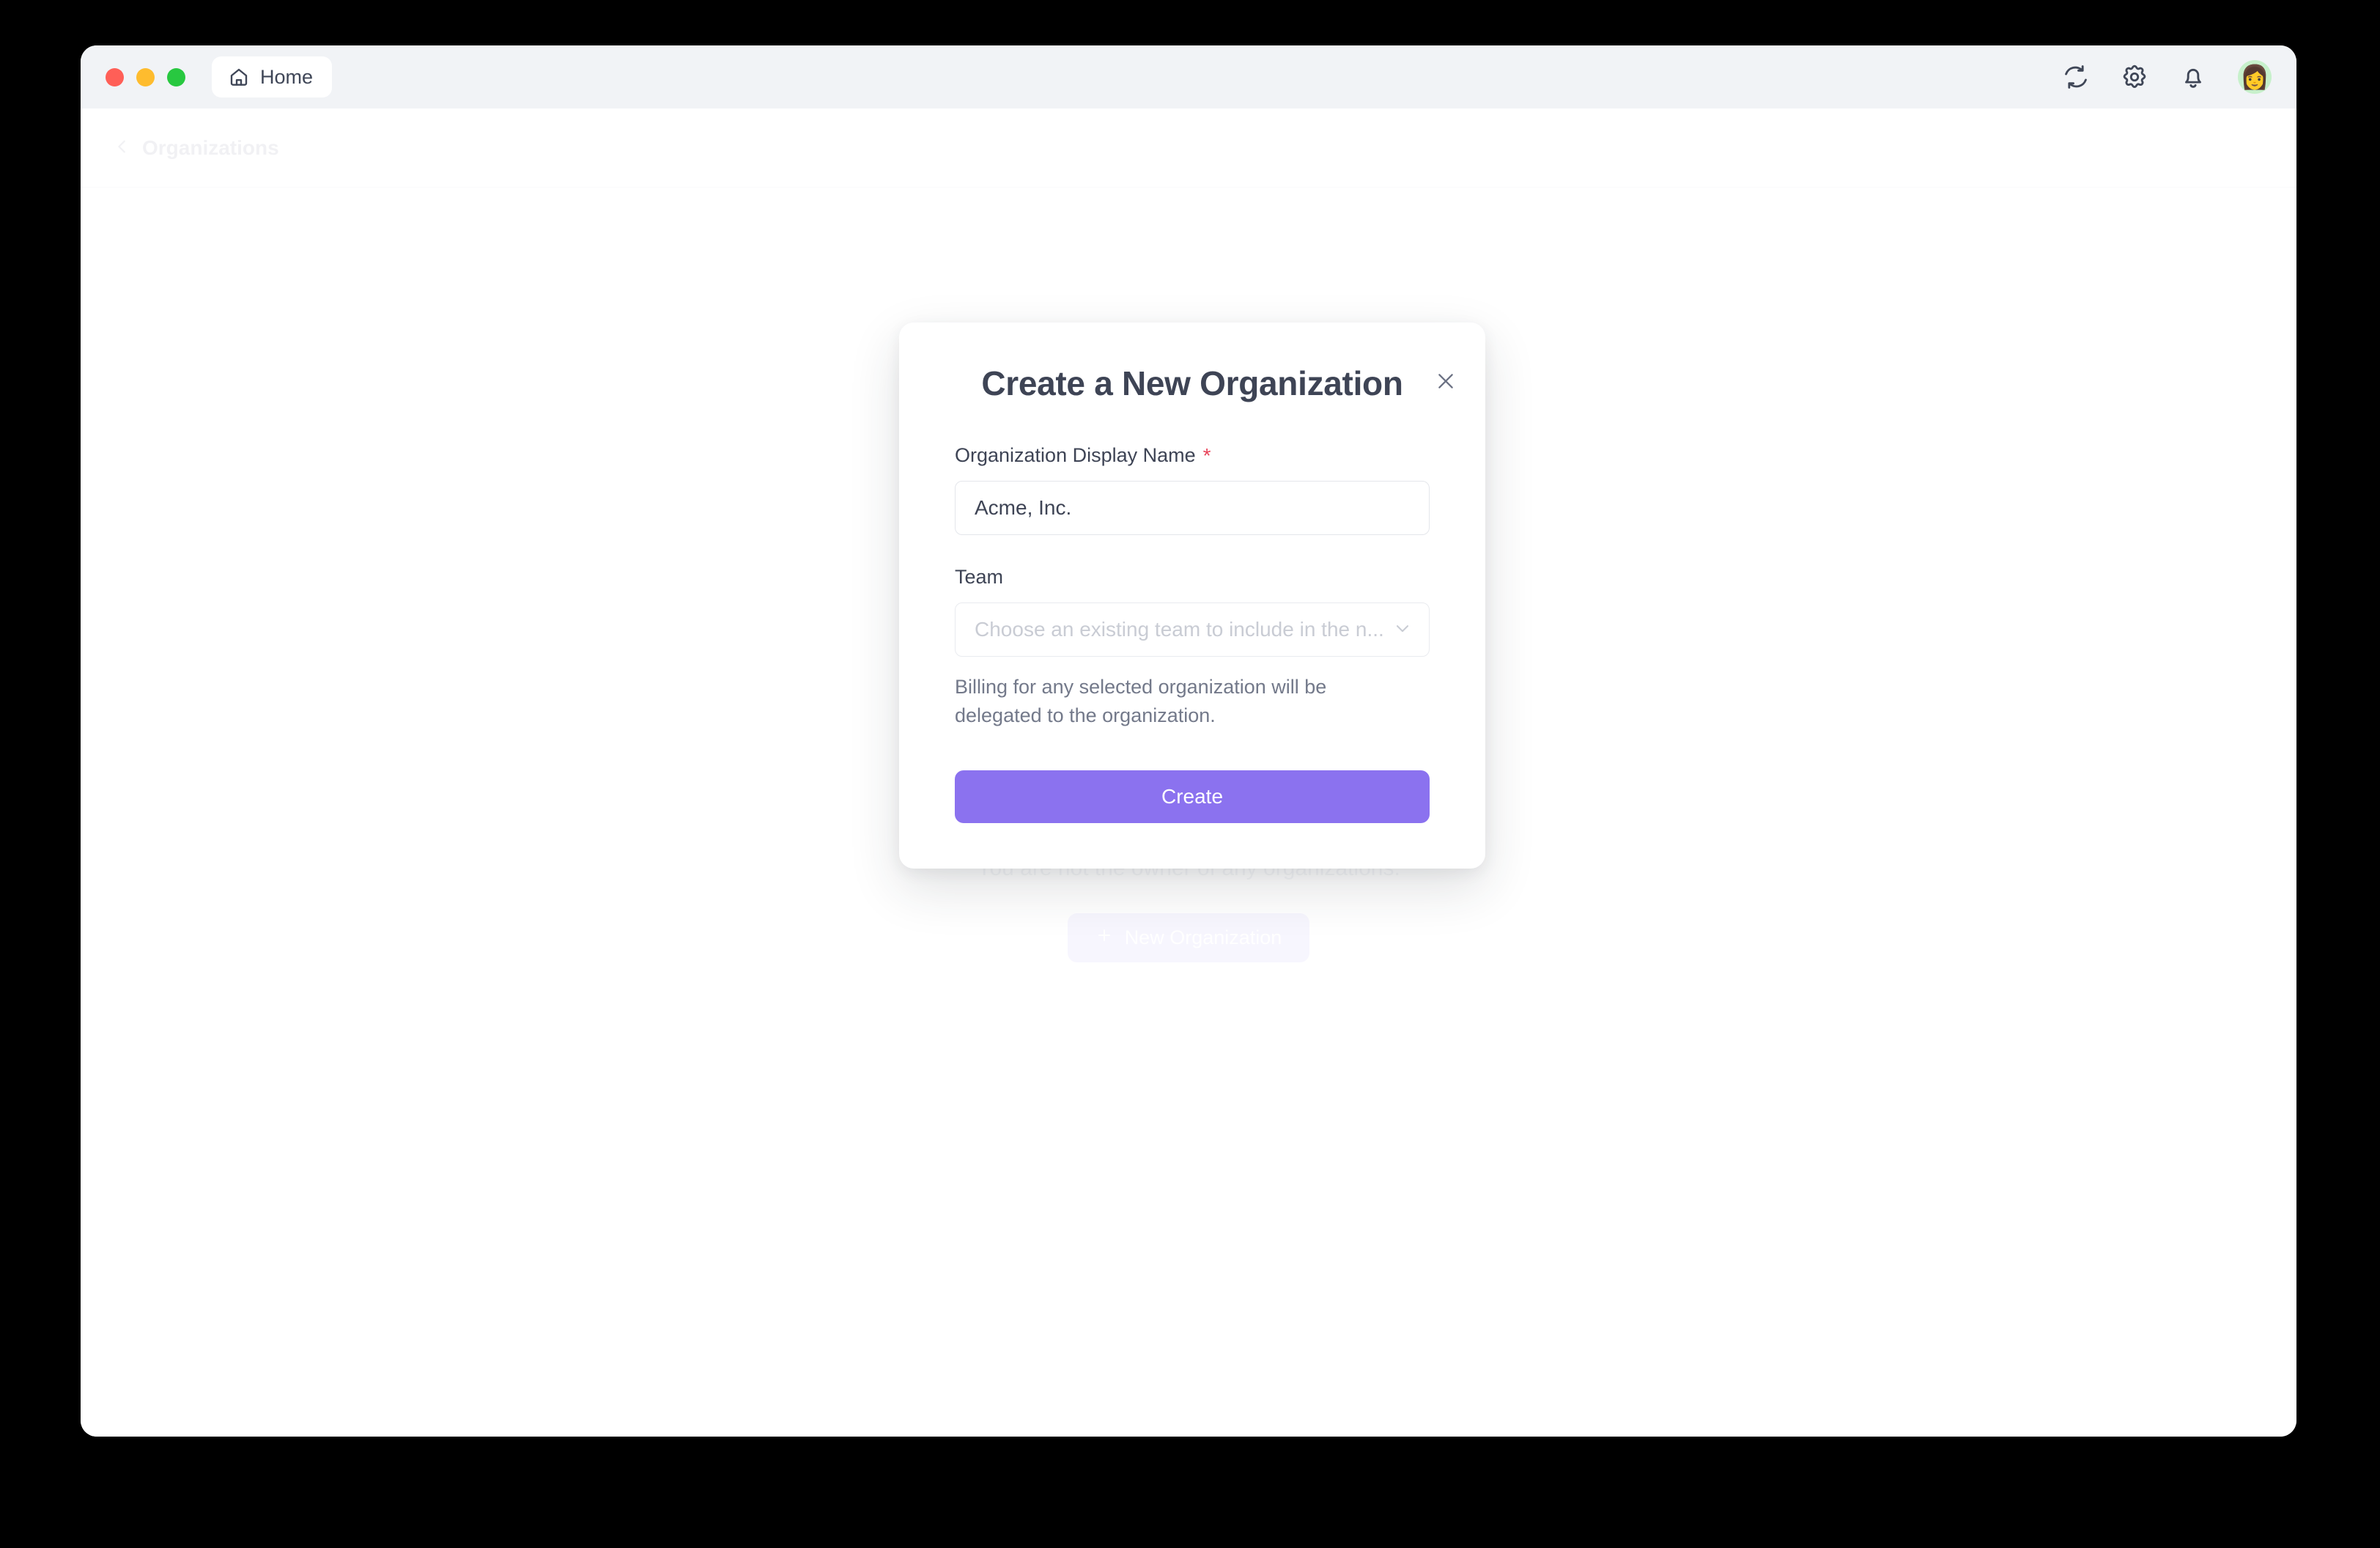 The image size is (2380, 1548). What do you see at coordinates (1192, 796) in the screenshot?
I see `create-button: Create` at bounding box center [1192, 796].